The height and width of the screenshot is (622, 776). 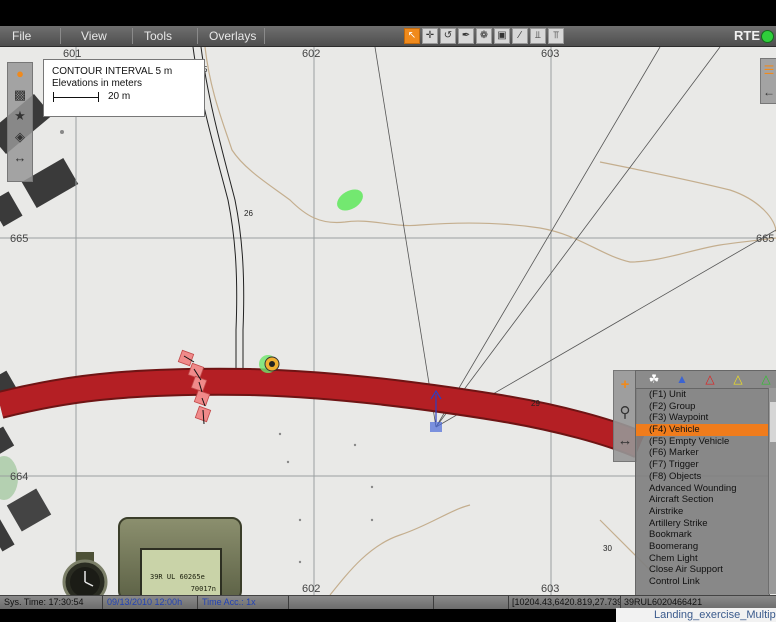 I want to click on ruler-icon: ⫪, so click(x=556, y=36).